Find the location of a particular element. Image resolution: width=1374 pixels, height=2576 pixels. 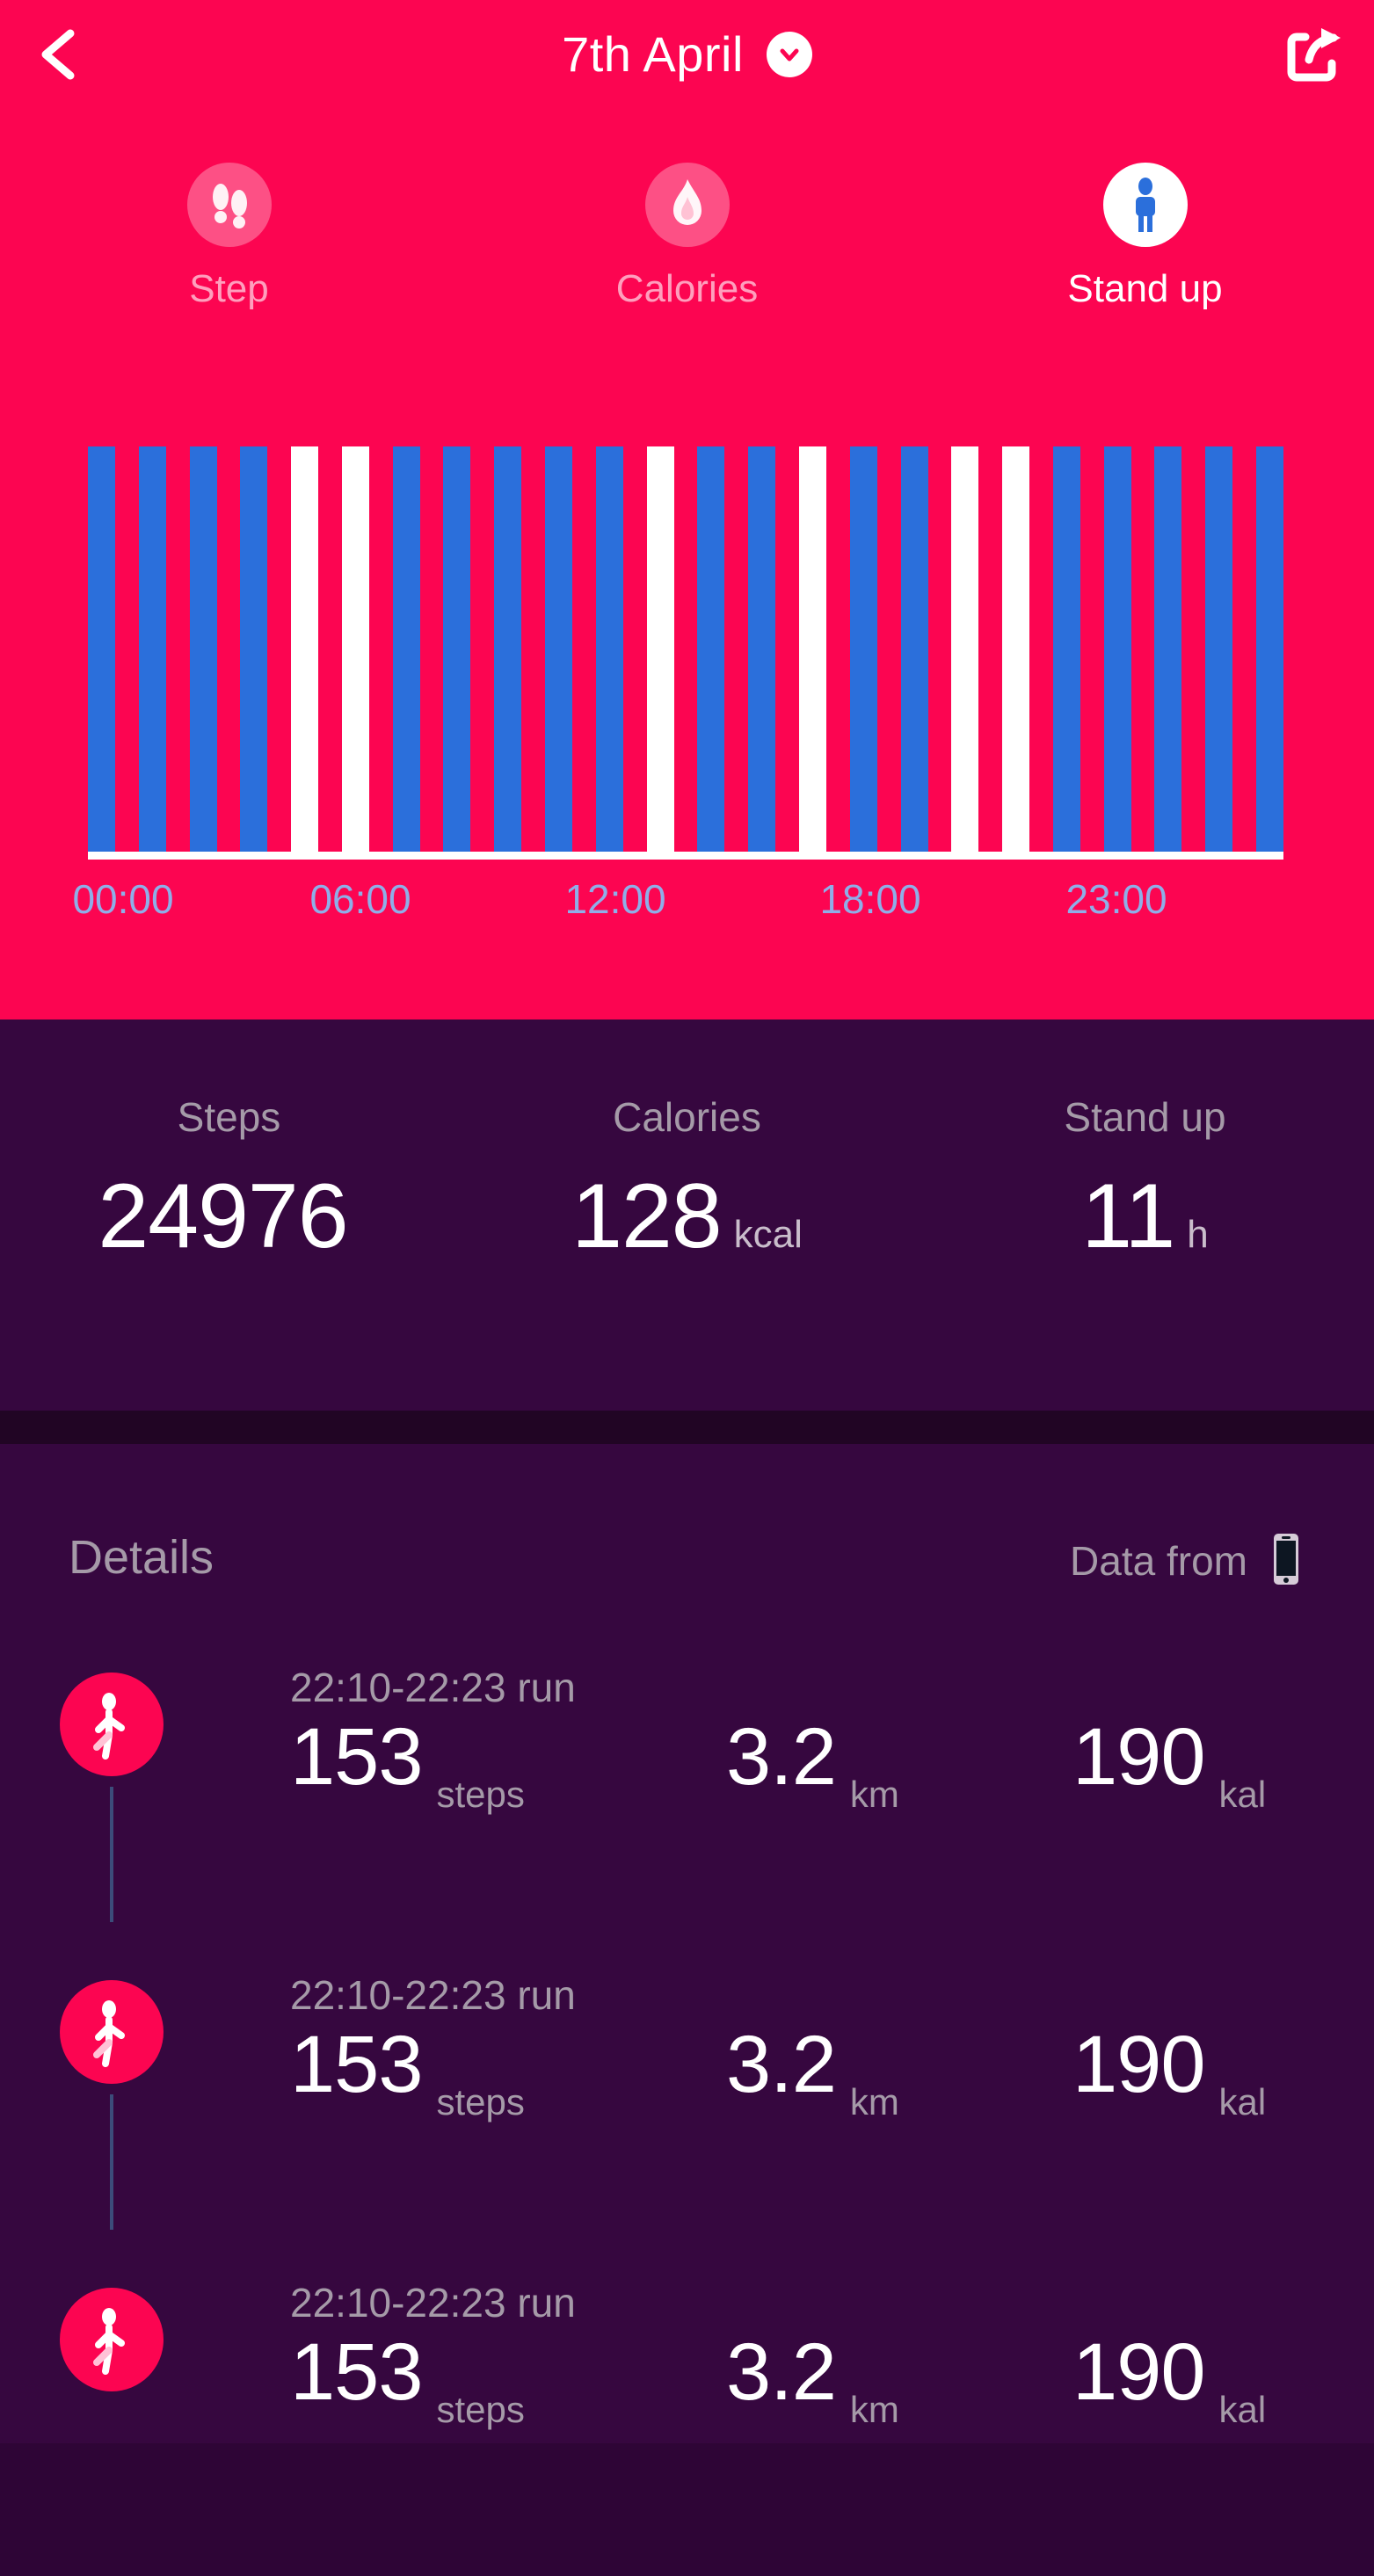

chart-x-label: 12:00 is located at coordinates (615, 899).